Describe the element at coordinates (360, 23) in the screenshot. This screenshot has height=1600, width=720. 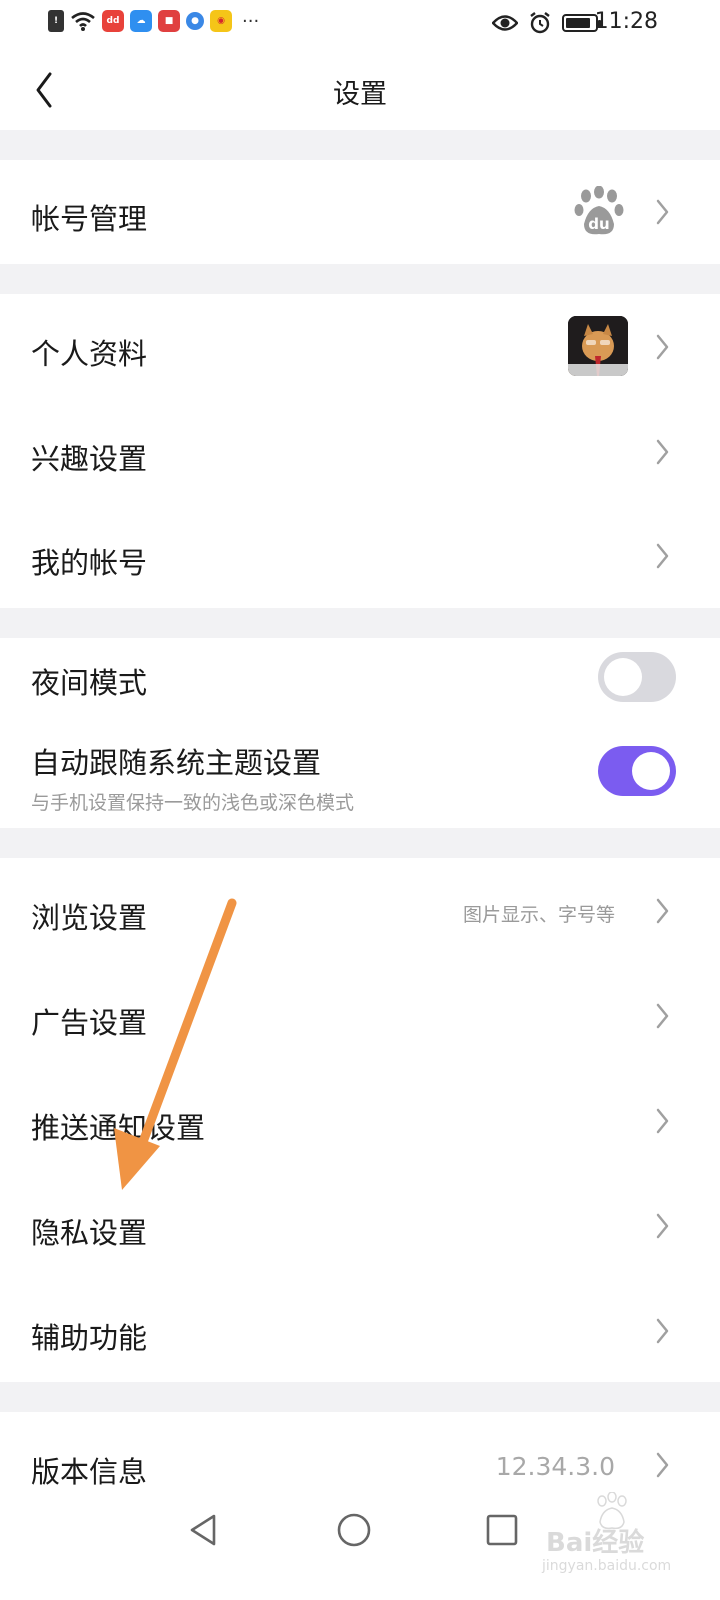
I see `status-bar: ! dd ☁ ■ ● ◉ ··· 11:28` at that location.